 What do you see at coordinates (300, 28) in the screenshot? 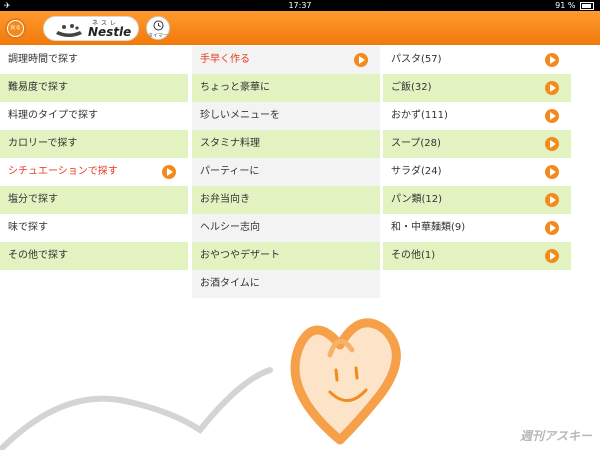
I see `toolbar: 戻る ネスレ Nestle タイマー` at bounding box center [300, 28].